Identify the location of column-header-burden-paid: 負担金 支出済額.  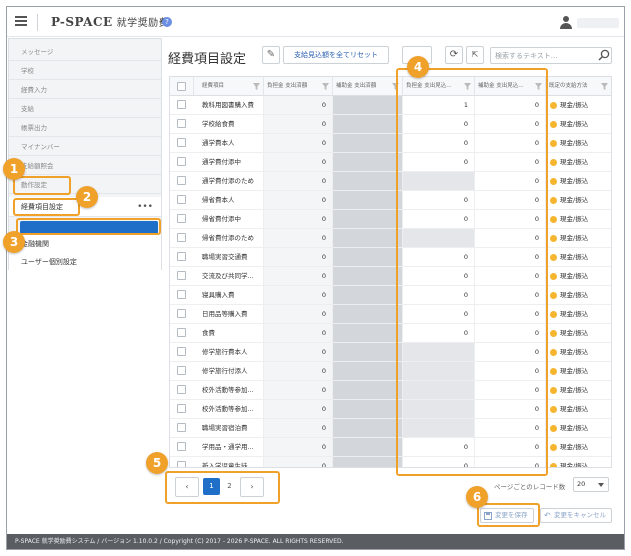
(298, 86).